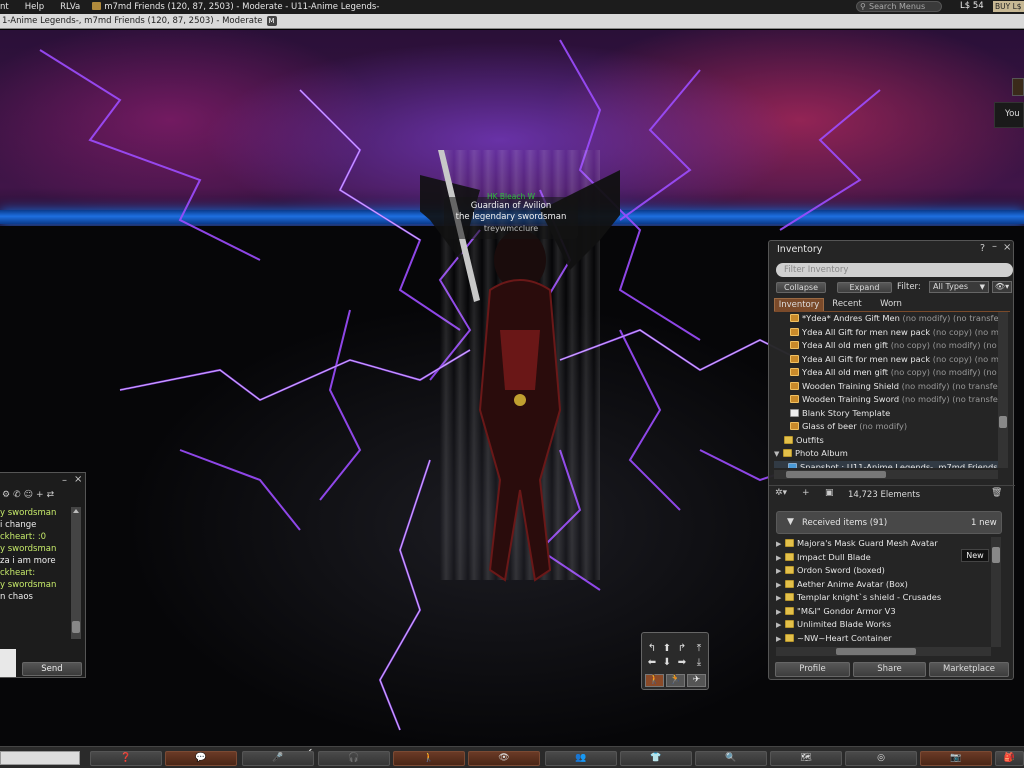  Describe the element at coordinates (1002, 287) in the screenshot. I see `view-options-icon: 👁▾` at that location.